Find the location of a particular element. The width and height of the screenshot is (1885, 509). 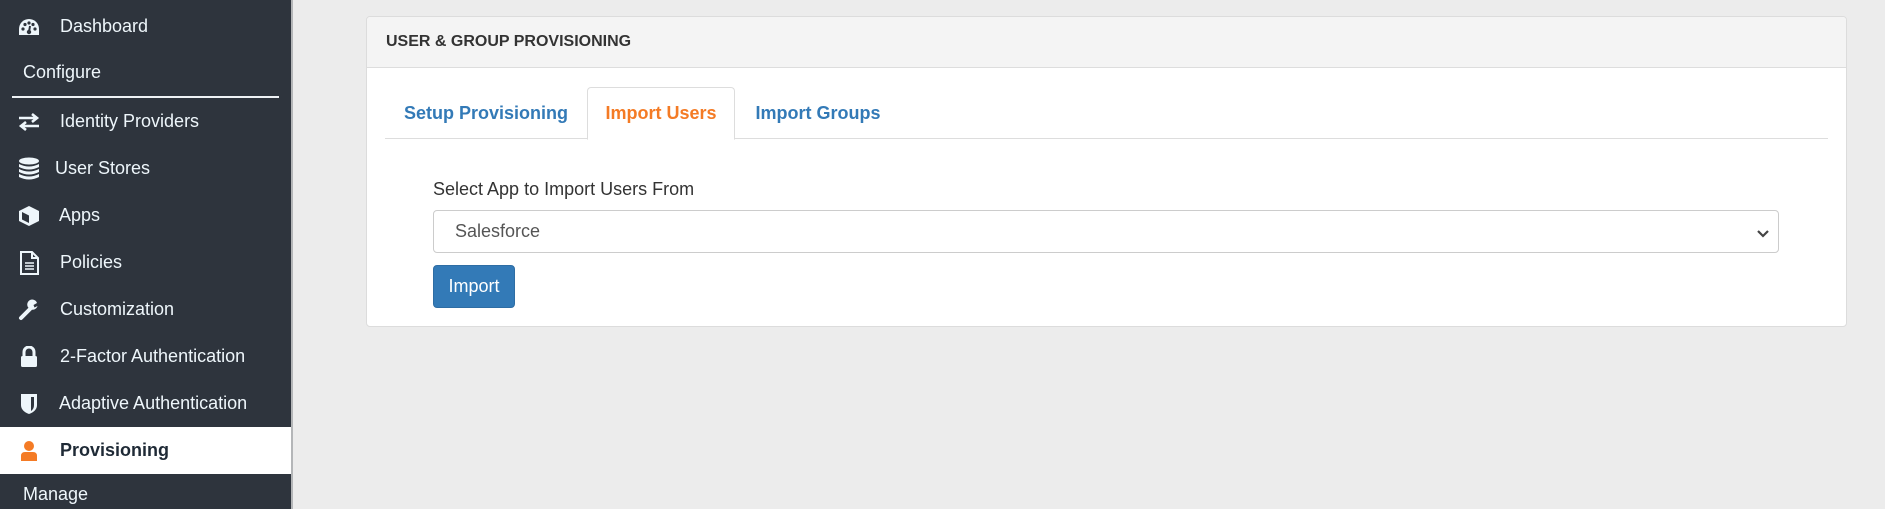

sidebar-item-label: User Stores is located at coordinates (103, 168).